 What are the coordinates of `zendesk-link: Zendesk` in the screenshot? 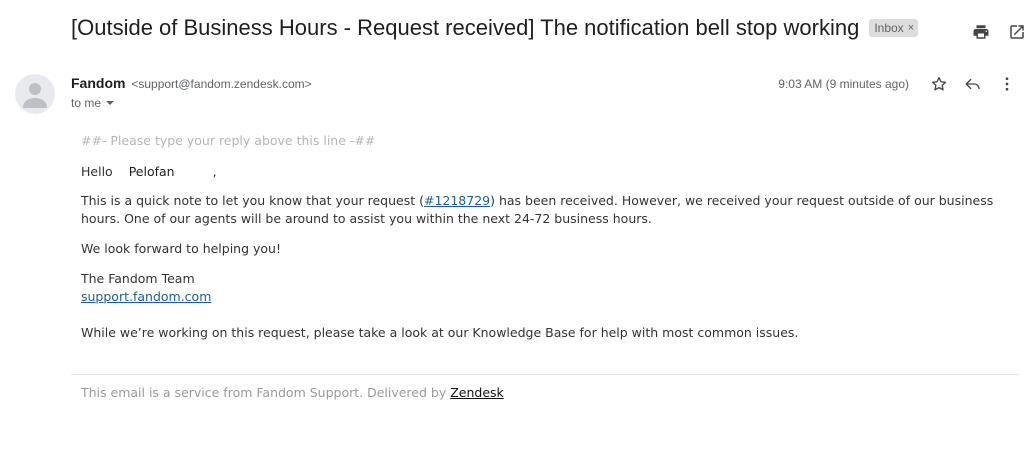 It's located at (477, 392).